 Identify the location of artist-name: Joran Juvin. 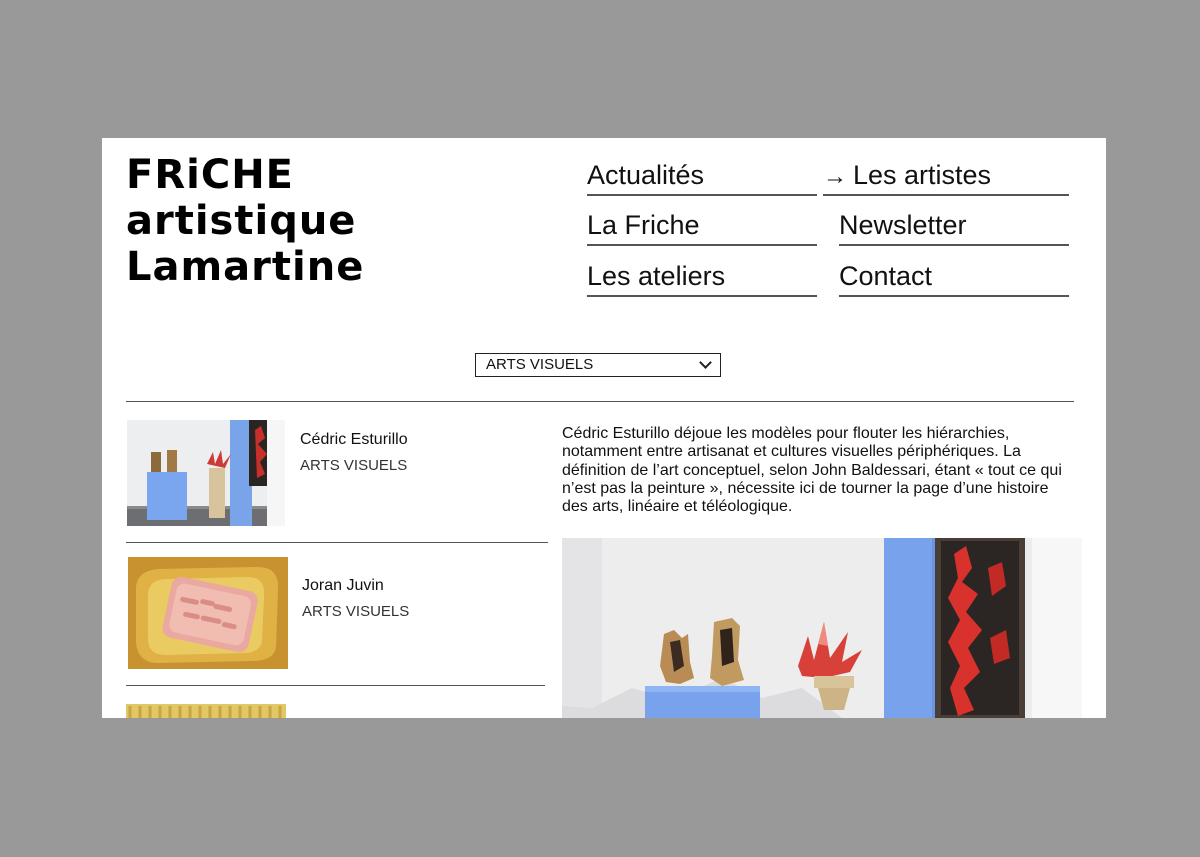
(343, 585).